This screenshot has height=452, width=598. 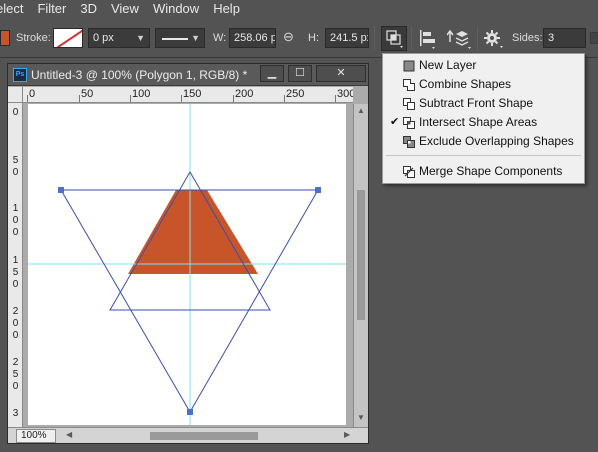 What do you see at coordinates (88, 8) in the screenshot?
I see `menu-3d: 3D` at bounding box center [88, 8].